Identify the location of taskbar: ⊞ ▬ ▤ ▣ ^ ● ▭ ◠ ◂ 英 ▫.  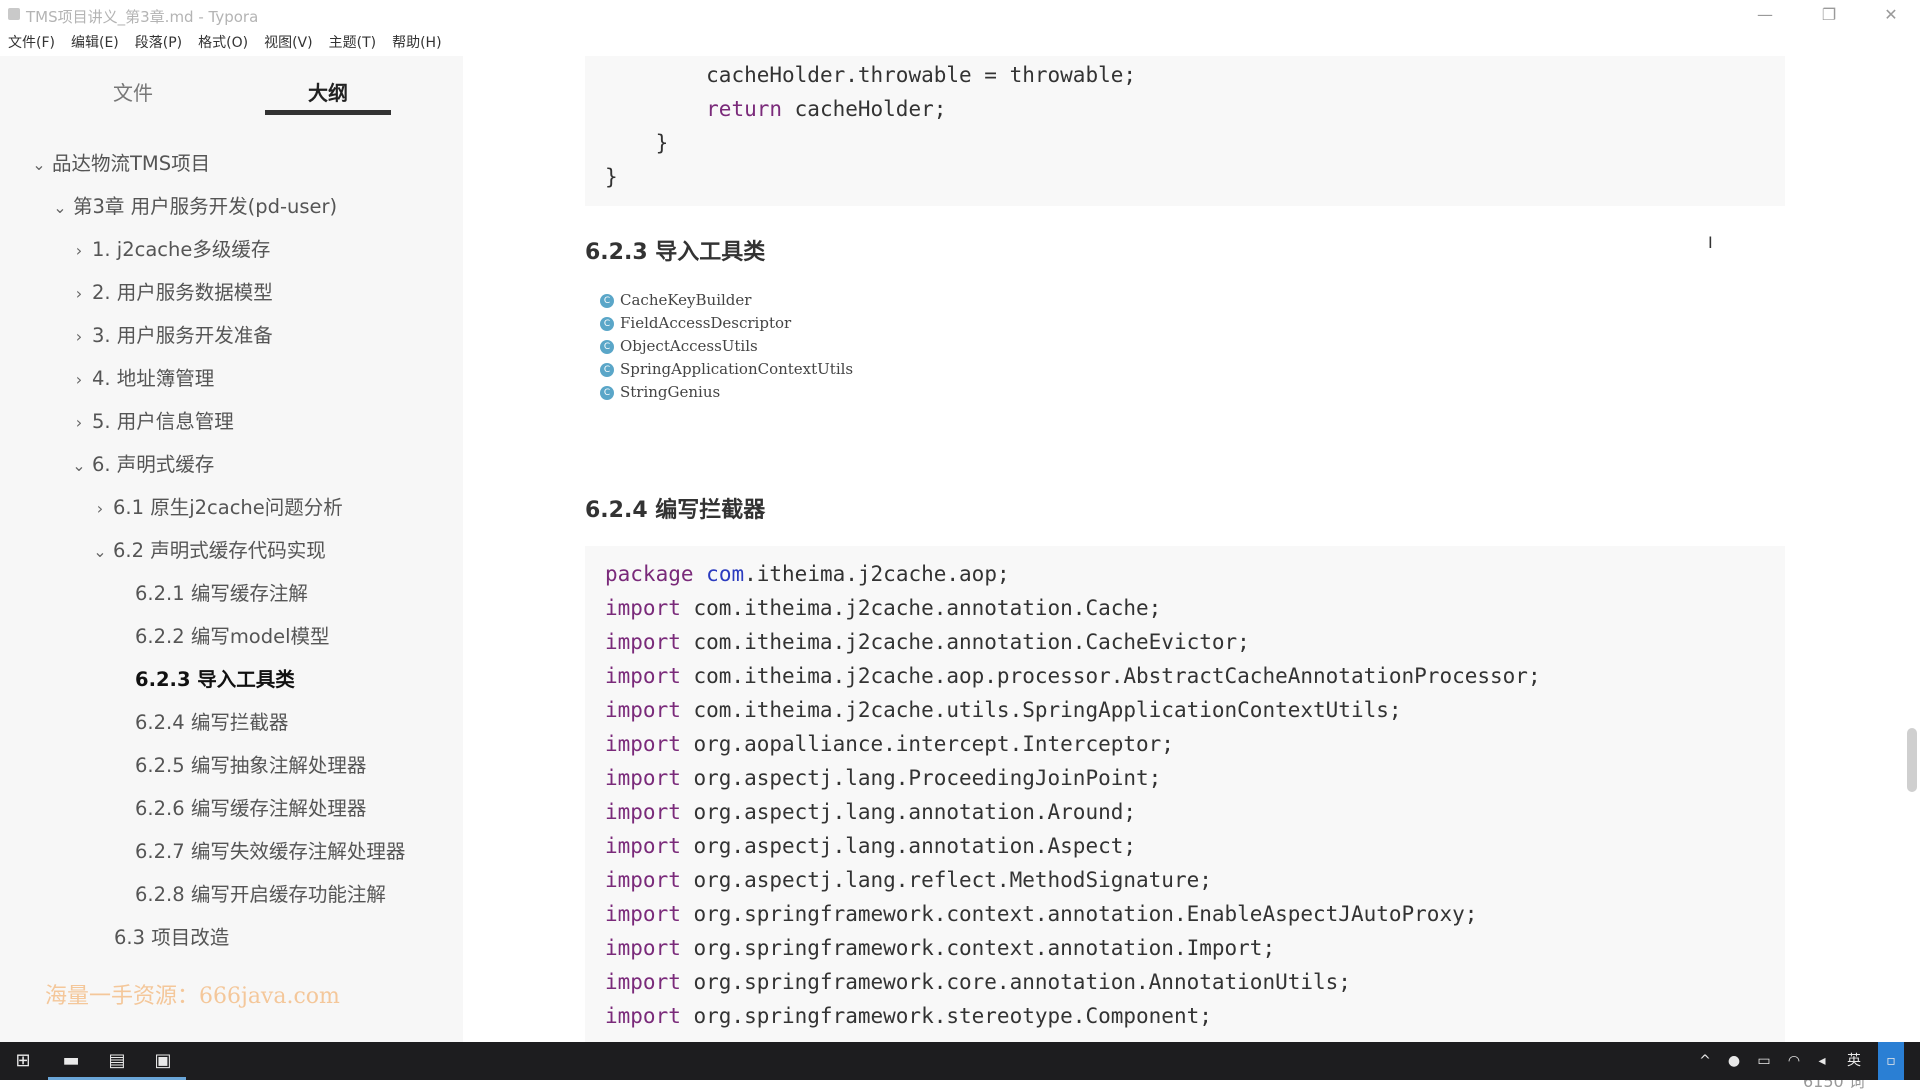
(960, 1061).